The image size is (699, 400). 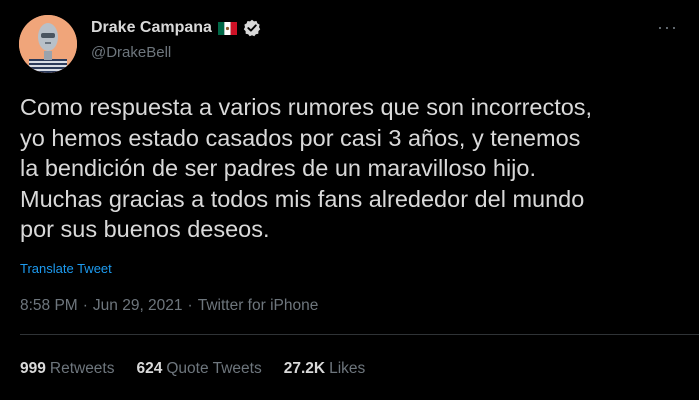 I want to click on retweets-stat: 999 Retweets, so click(x=67, y=369).